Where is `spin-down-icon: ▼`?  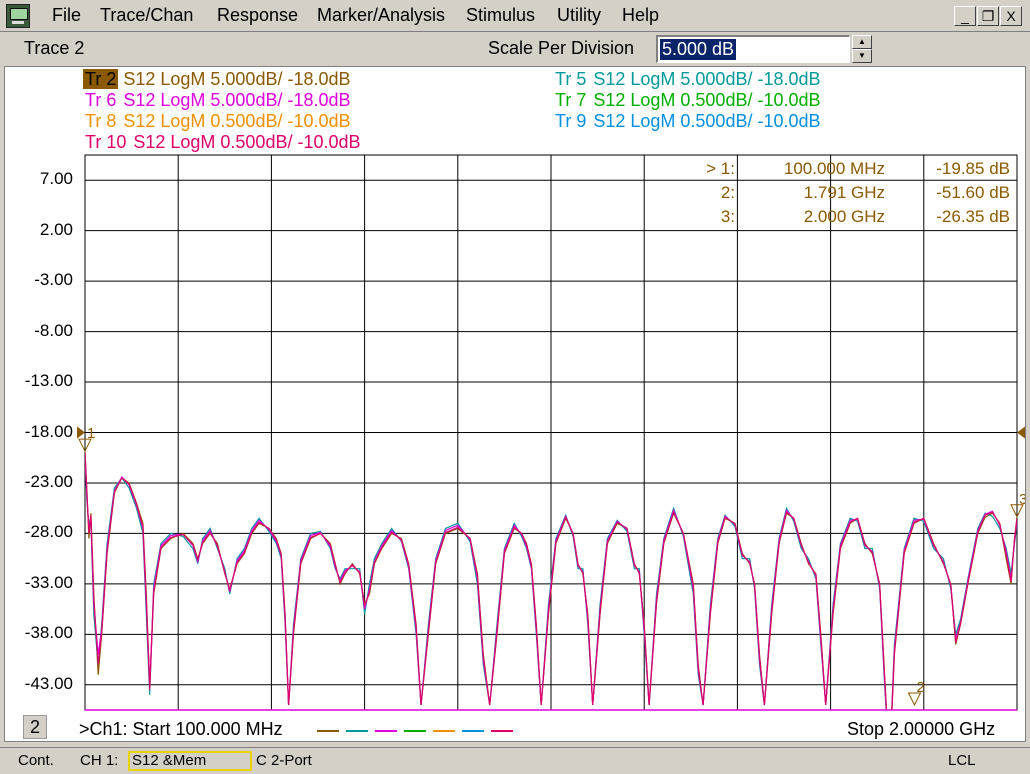 spin-down-icon: ▼ is located at coordinates (862, 56).